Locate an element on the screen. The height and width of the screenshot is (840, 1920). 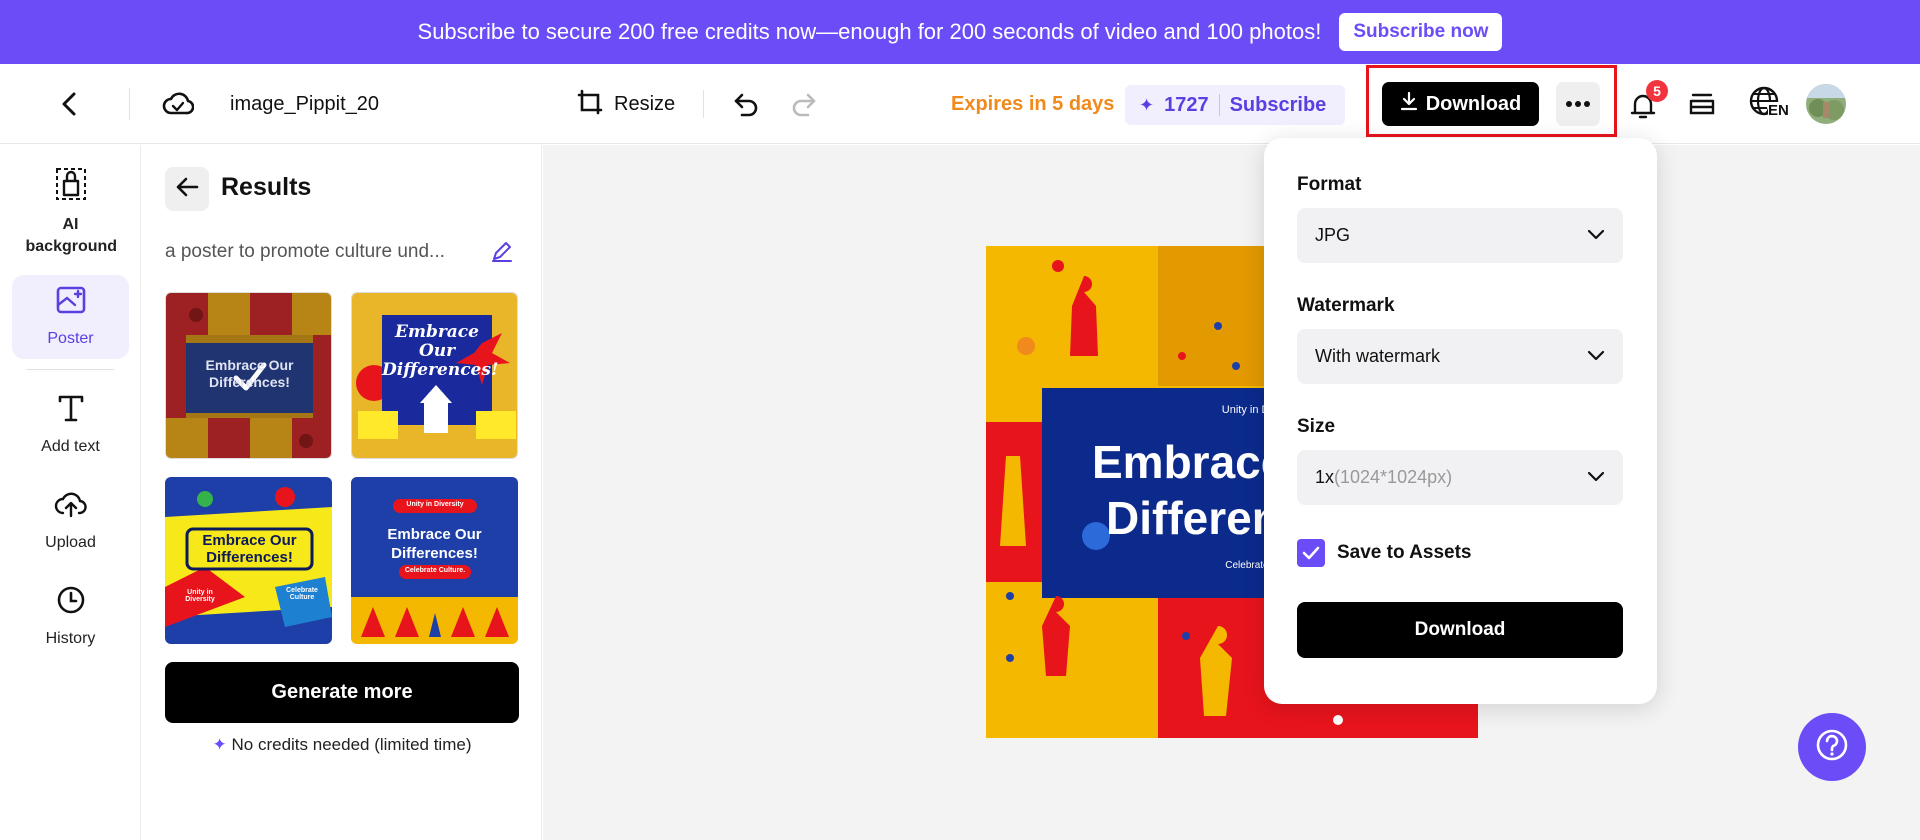
rail-item-label: History is located at coordinates (70, 638).